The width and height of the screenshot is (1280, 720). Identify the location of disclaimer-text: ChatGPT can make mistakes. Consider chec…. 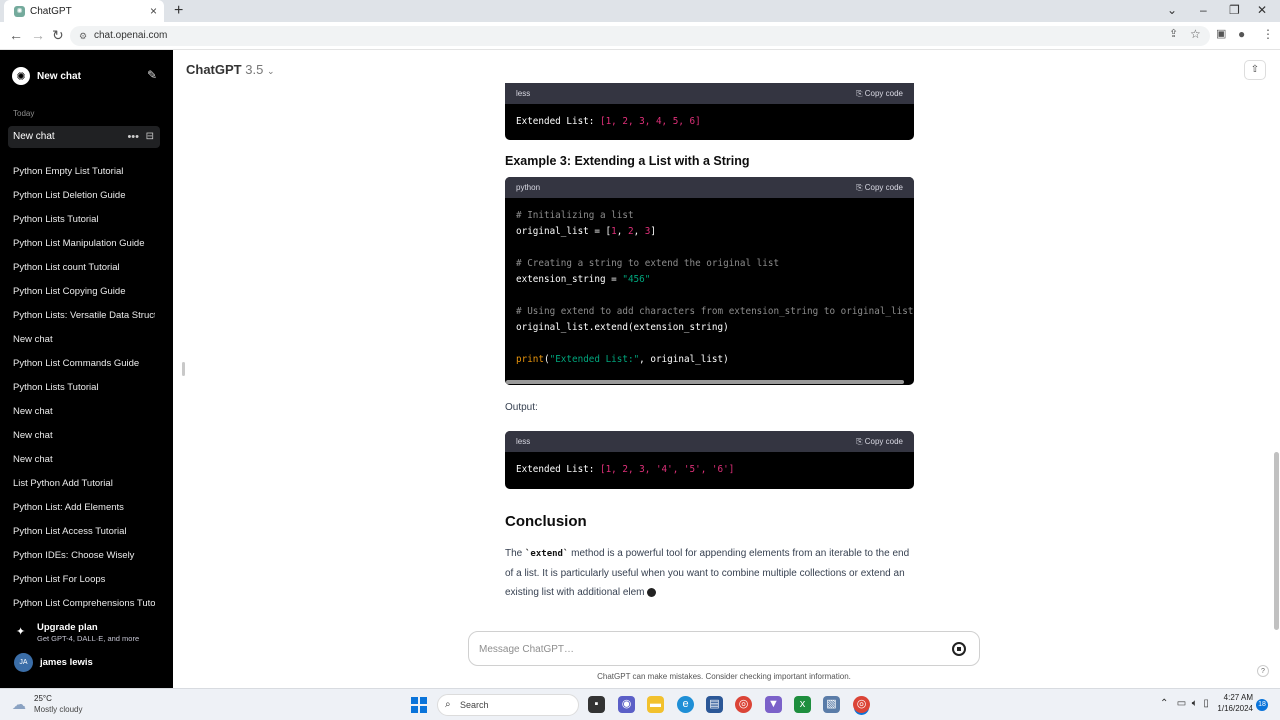
(724, 676).